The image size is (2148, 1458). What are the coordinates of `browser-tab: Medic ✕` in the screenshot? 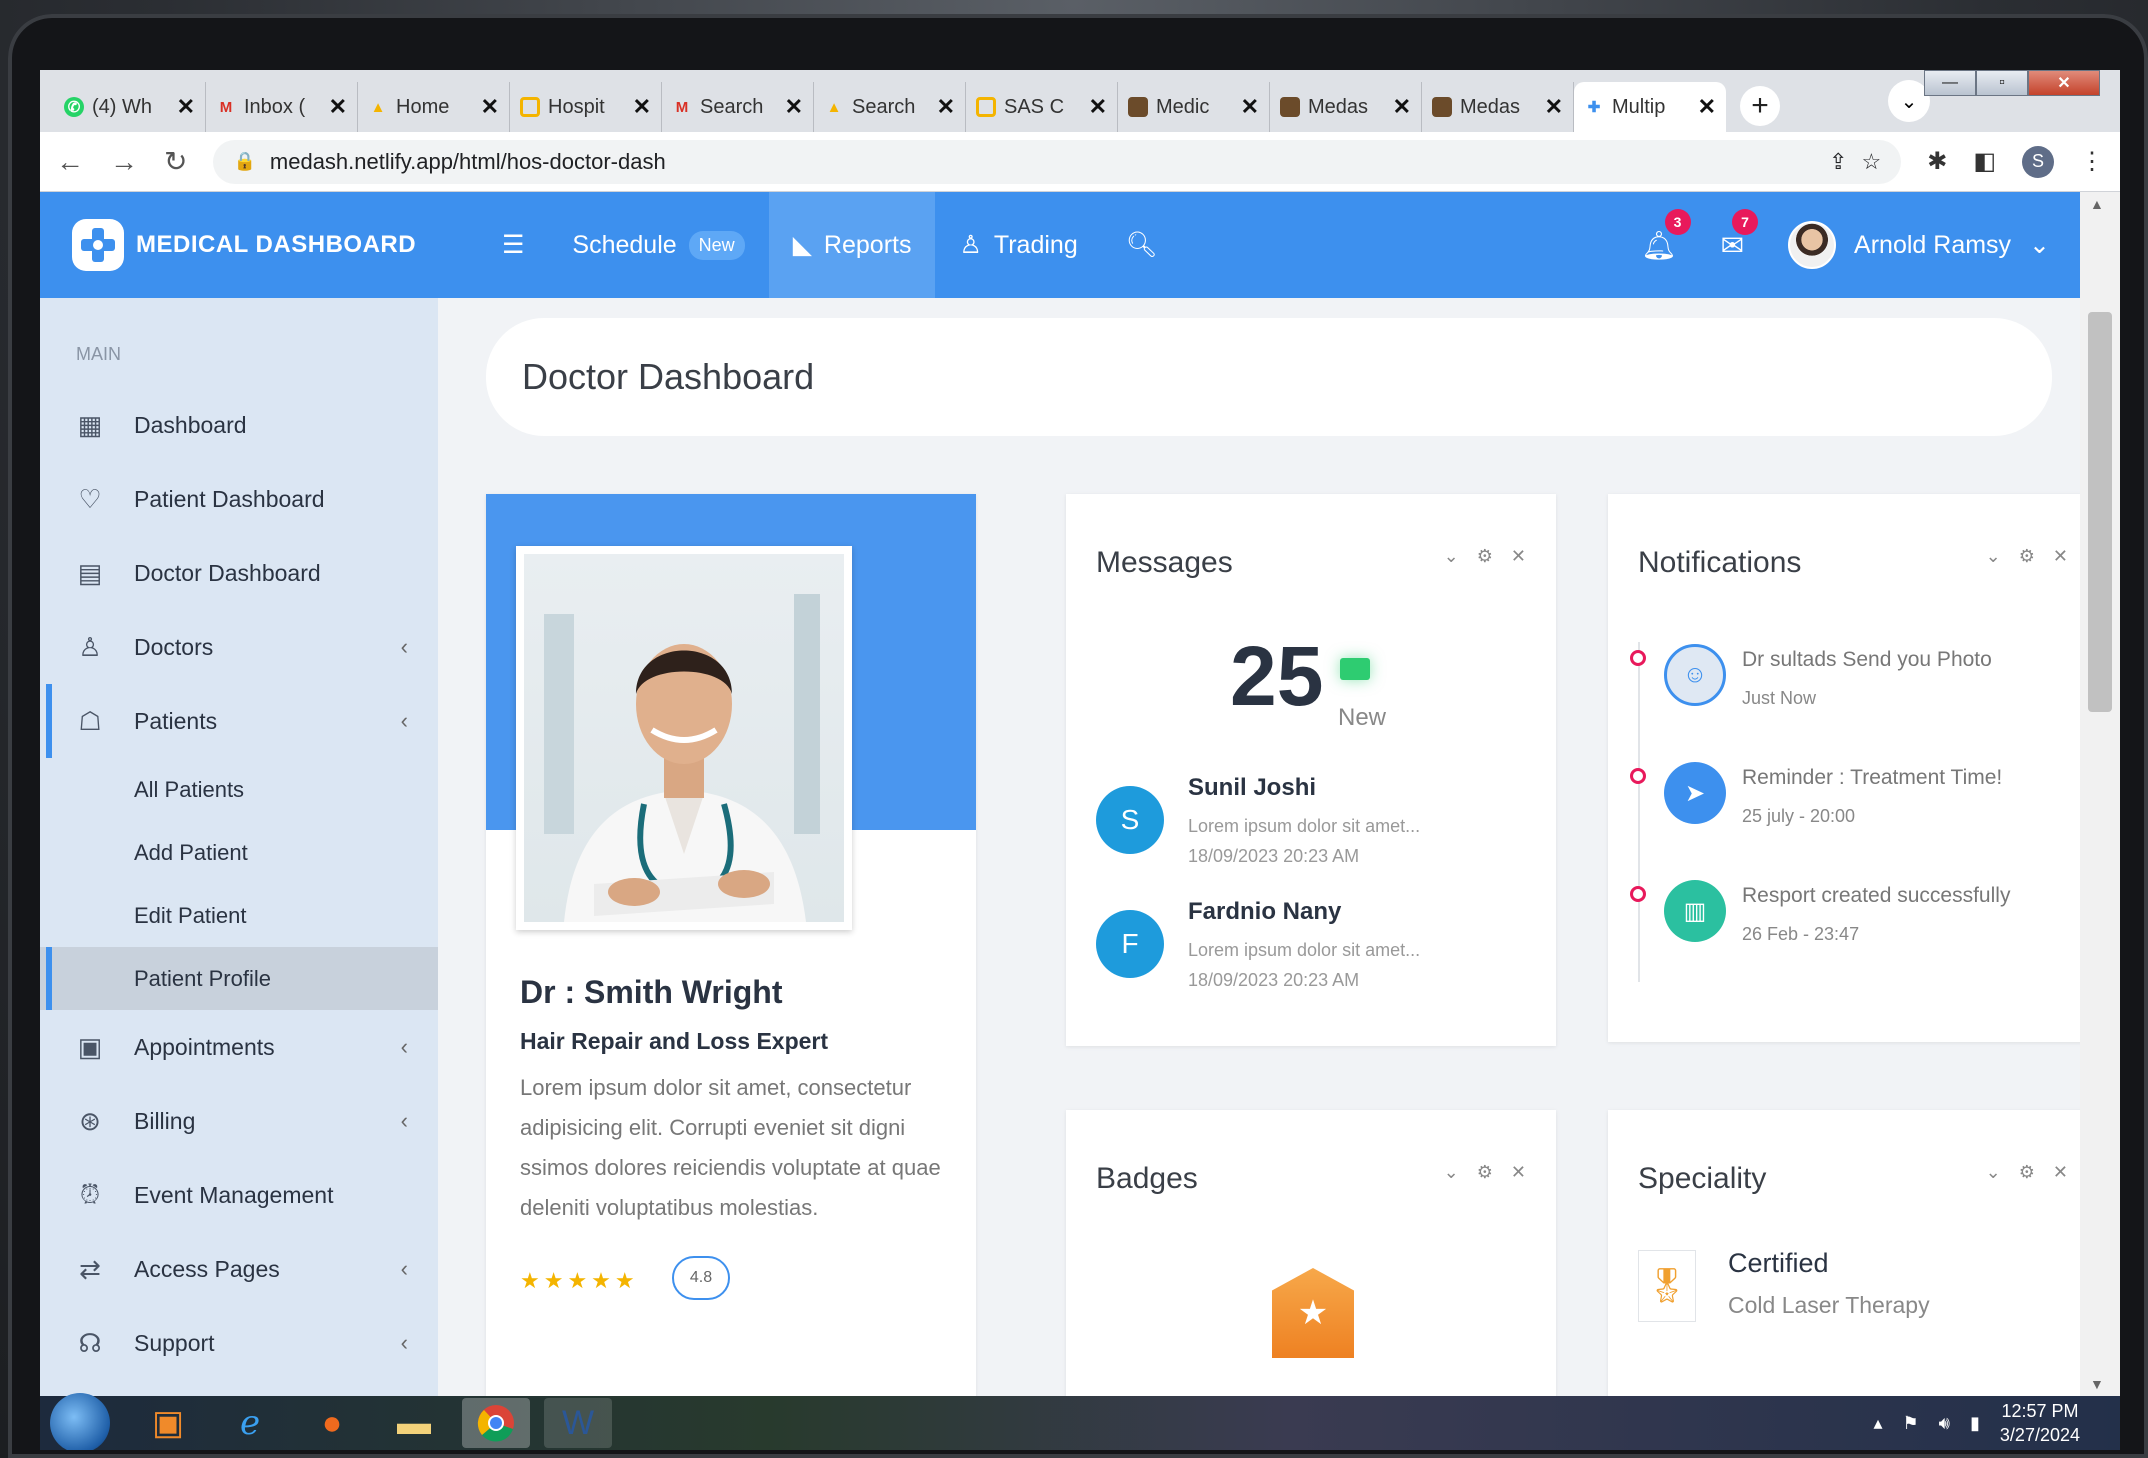 It's located at (1194, 107).